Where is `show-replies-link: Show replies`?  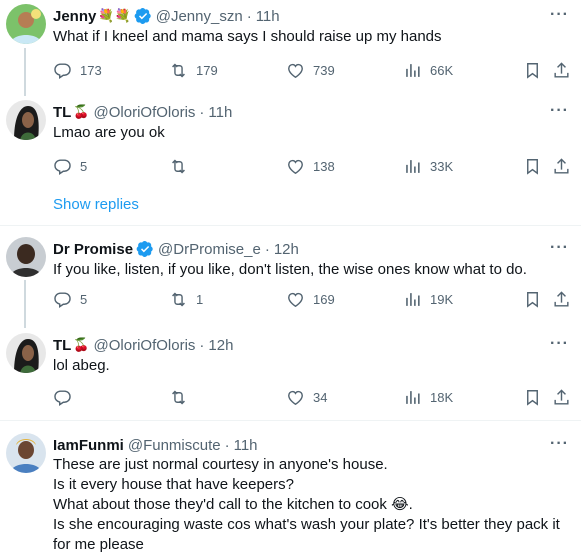
show-replies-link: Show replies is located at coordinates (96, 204).